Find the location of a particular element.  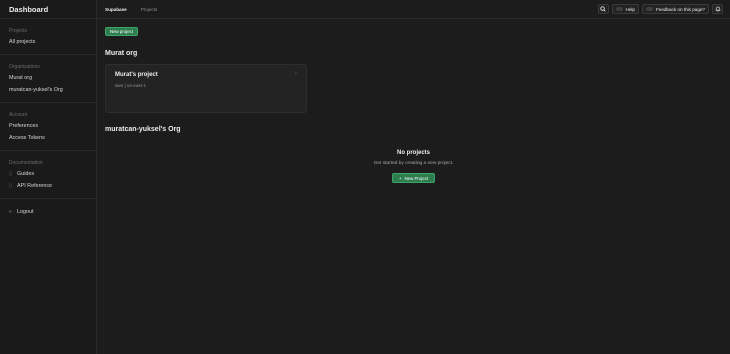

logout-icon: ⇤ is located at coordinates (11, 212).